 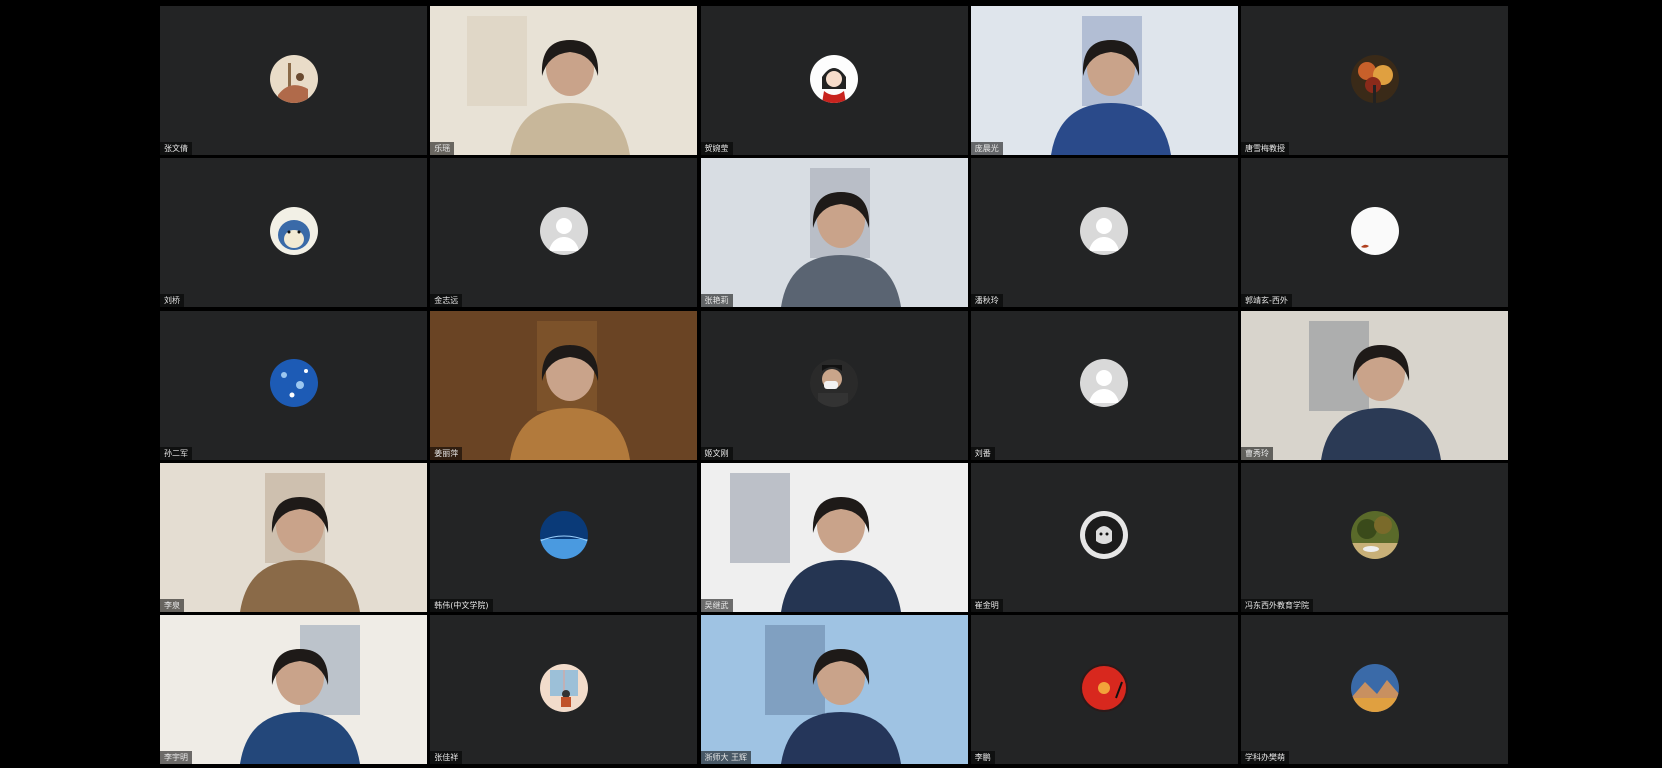 I want to click on participant-name-label: 张佳祥, so click(x=446, y=757).